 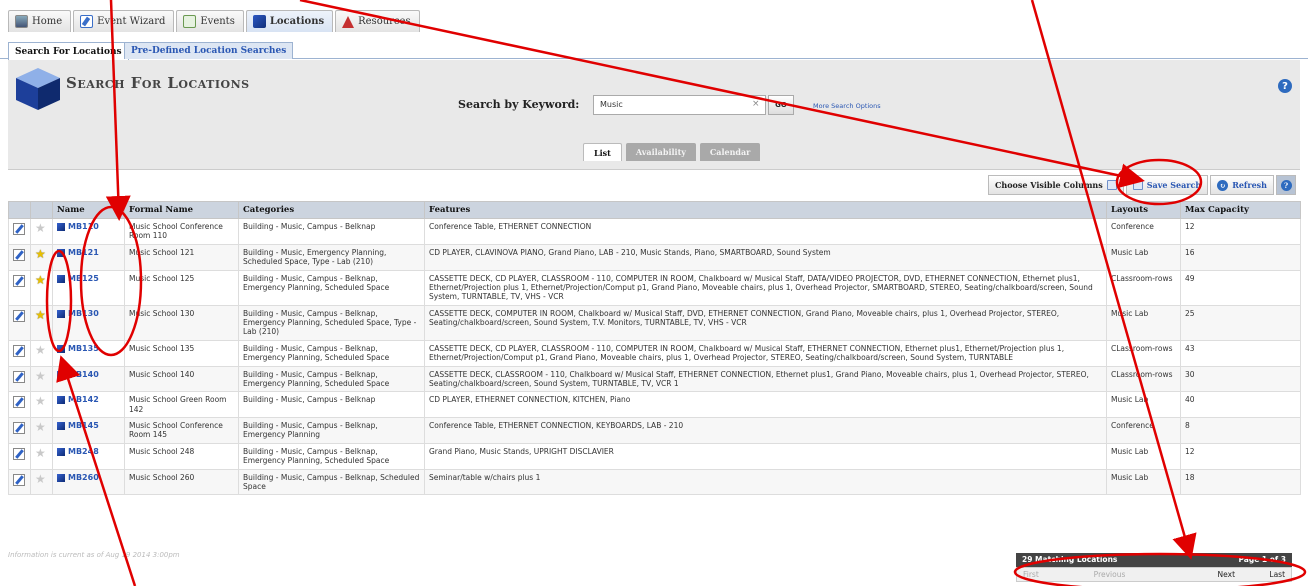 What do you see at coordinates (181, 456) in the screenshot?
I see `formal-name-cell: Music School 248` at bounding box center [181, 456].